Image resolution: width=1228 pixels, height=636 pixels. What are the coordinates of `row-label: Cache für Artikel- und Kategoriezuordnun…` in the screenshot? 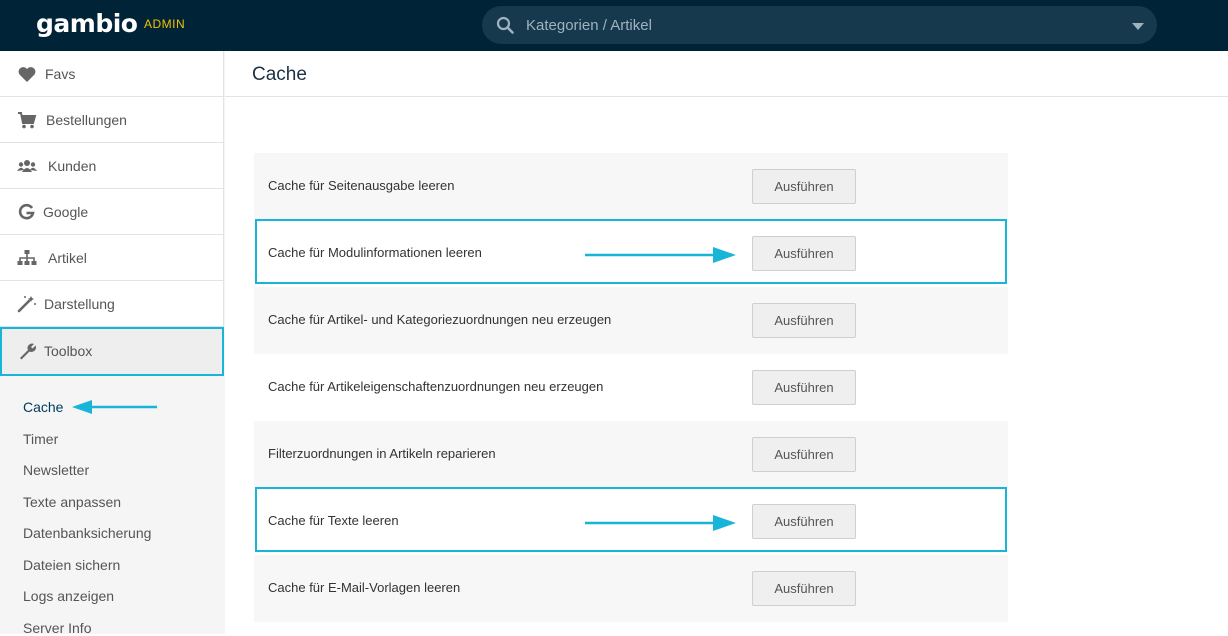 It's located at (440, 319).